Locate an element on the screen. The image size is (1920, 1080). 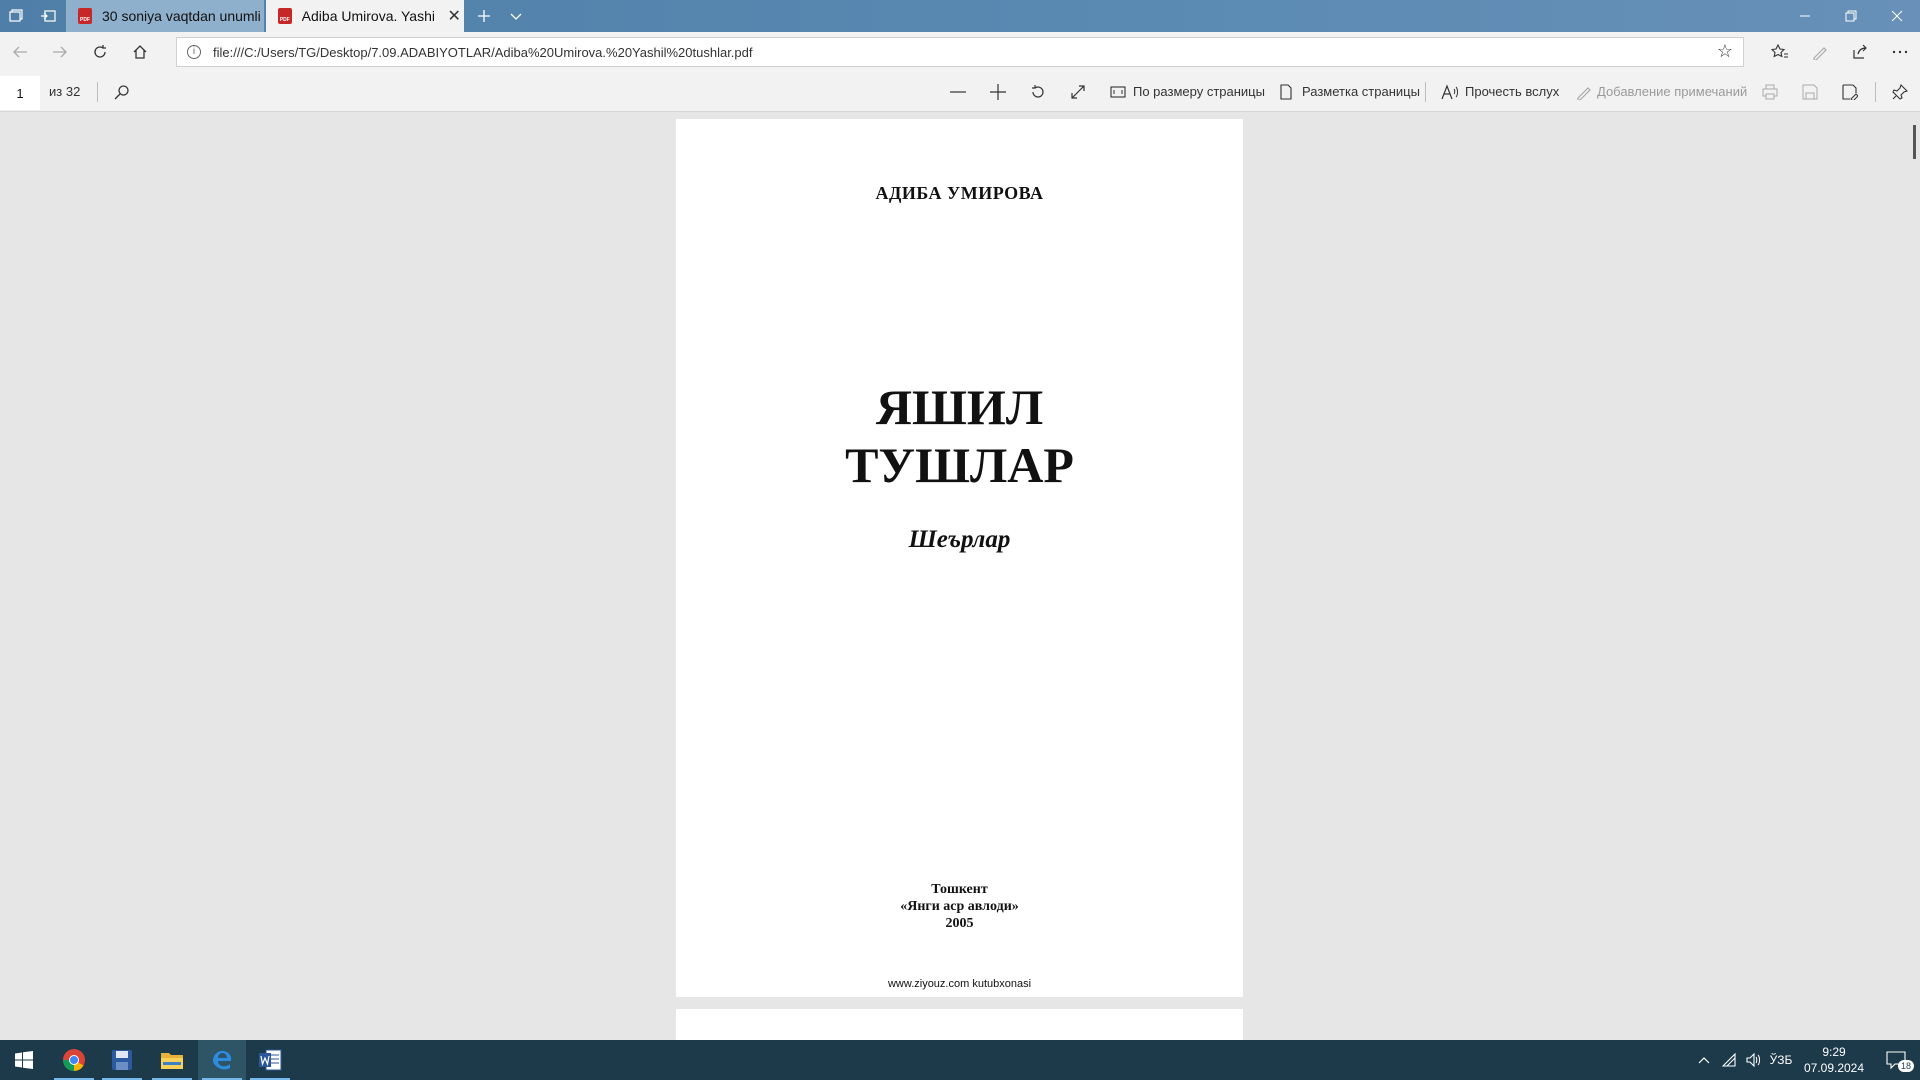
zoom-in-icon is located at coordinates (998, 92).